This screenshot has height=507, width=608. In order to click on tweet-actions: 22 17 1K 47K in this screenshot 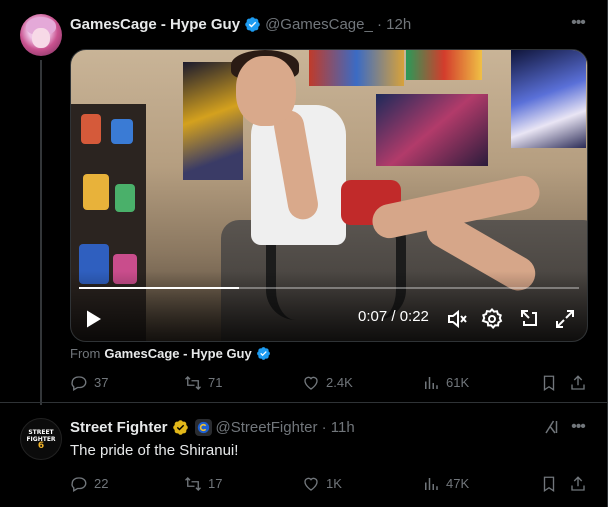, I will do `click(330, 485)`.